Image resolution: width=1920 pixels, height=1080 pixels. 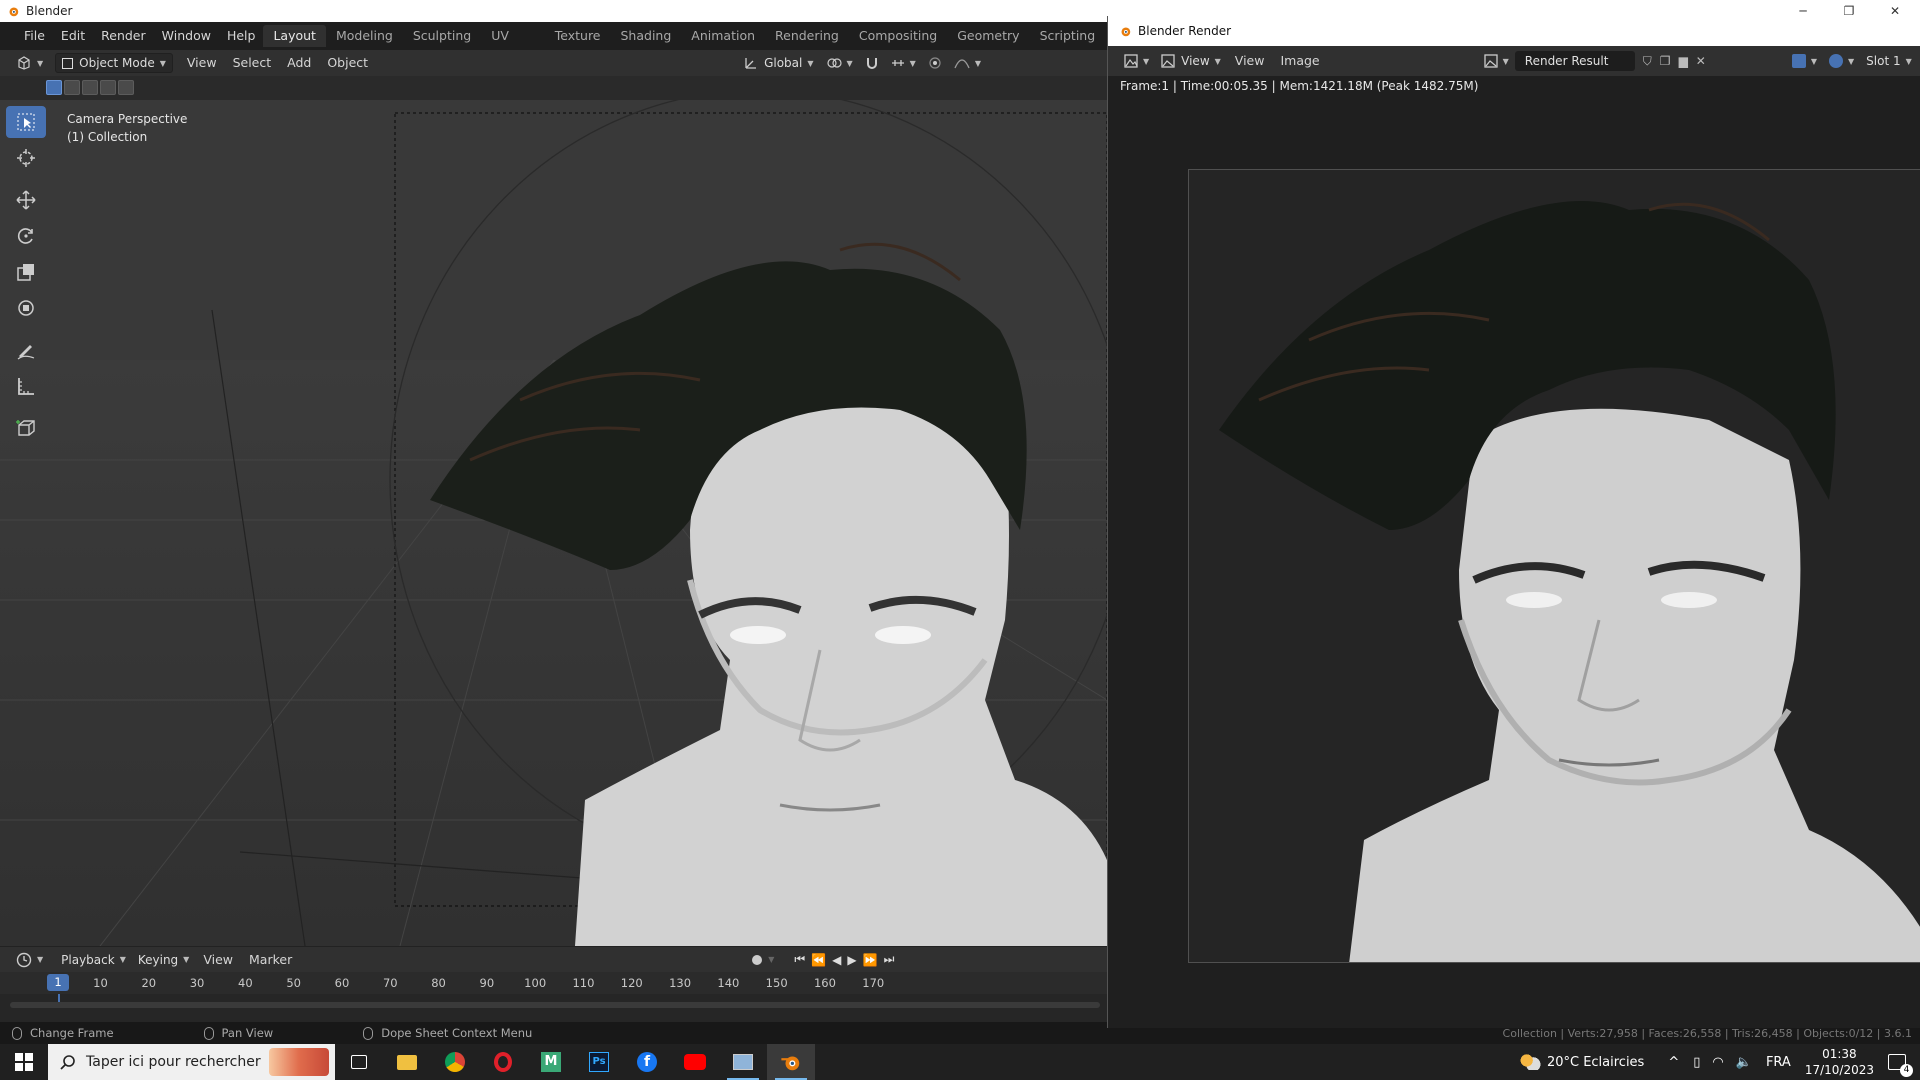 I want to click on auto-keying-icon, so click(x=757, y=959).